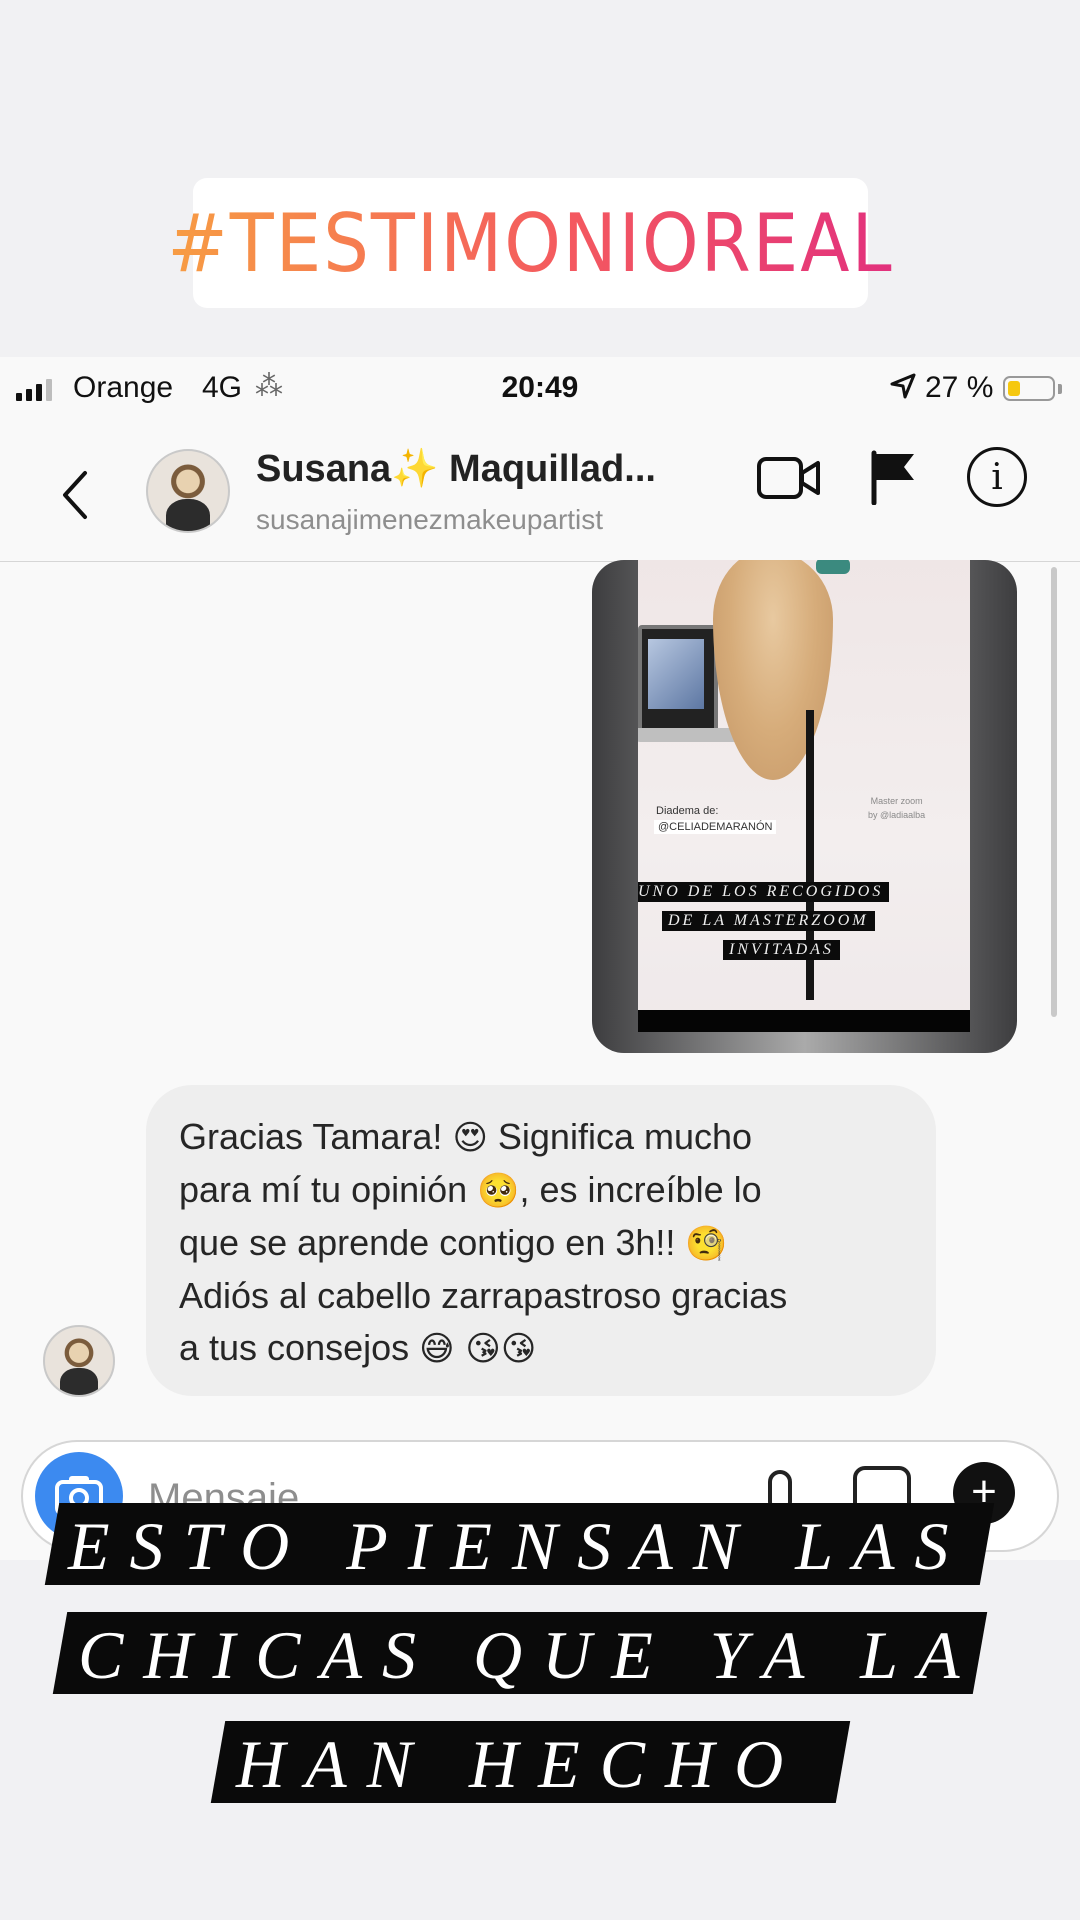  I want to click on battery-tip, so click(1060, 389).